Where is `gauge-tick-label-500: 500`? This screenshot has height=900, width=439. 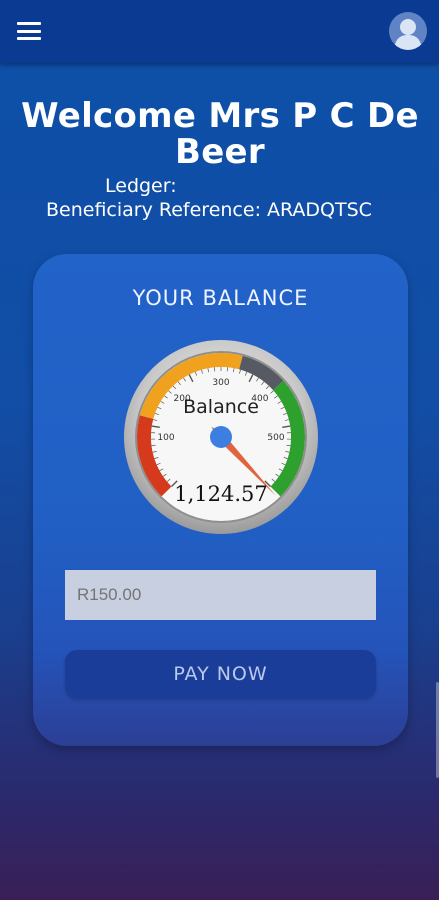 gauge-tick-label-500: 500 is located at coordinates (275, 438).